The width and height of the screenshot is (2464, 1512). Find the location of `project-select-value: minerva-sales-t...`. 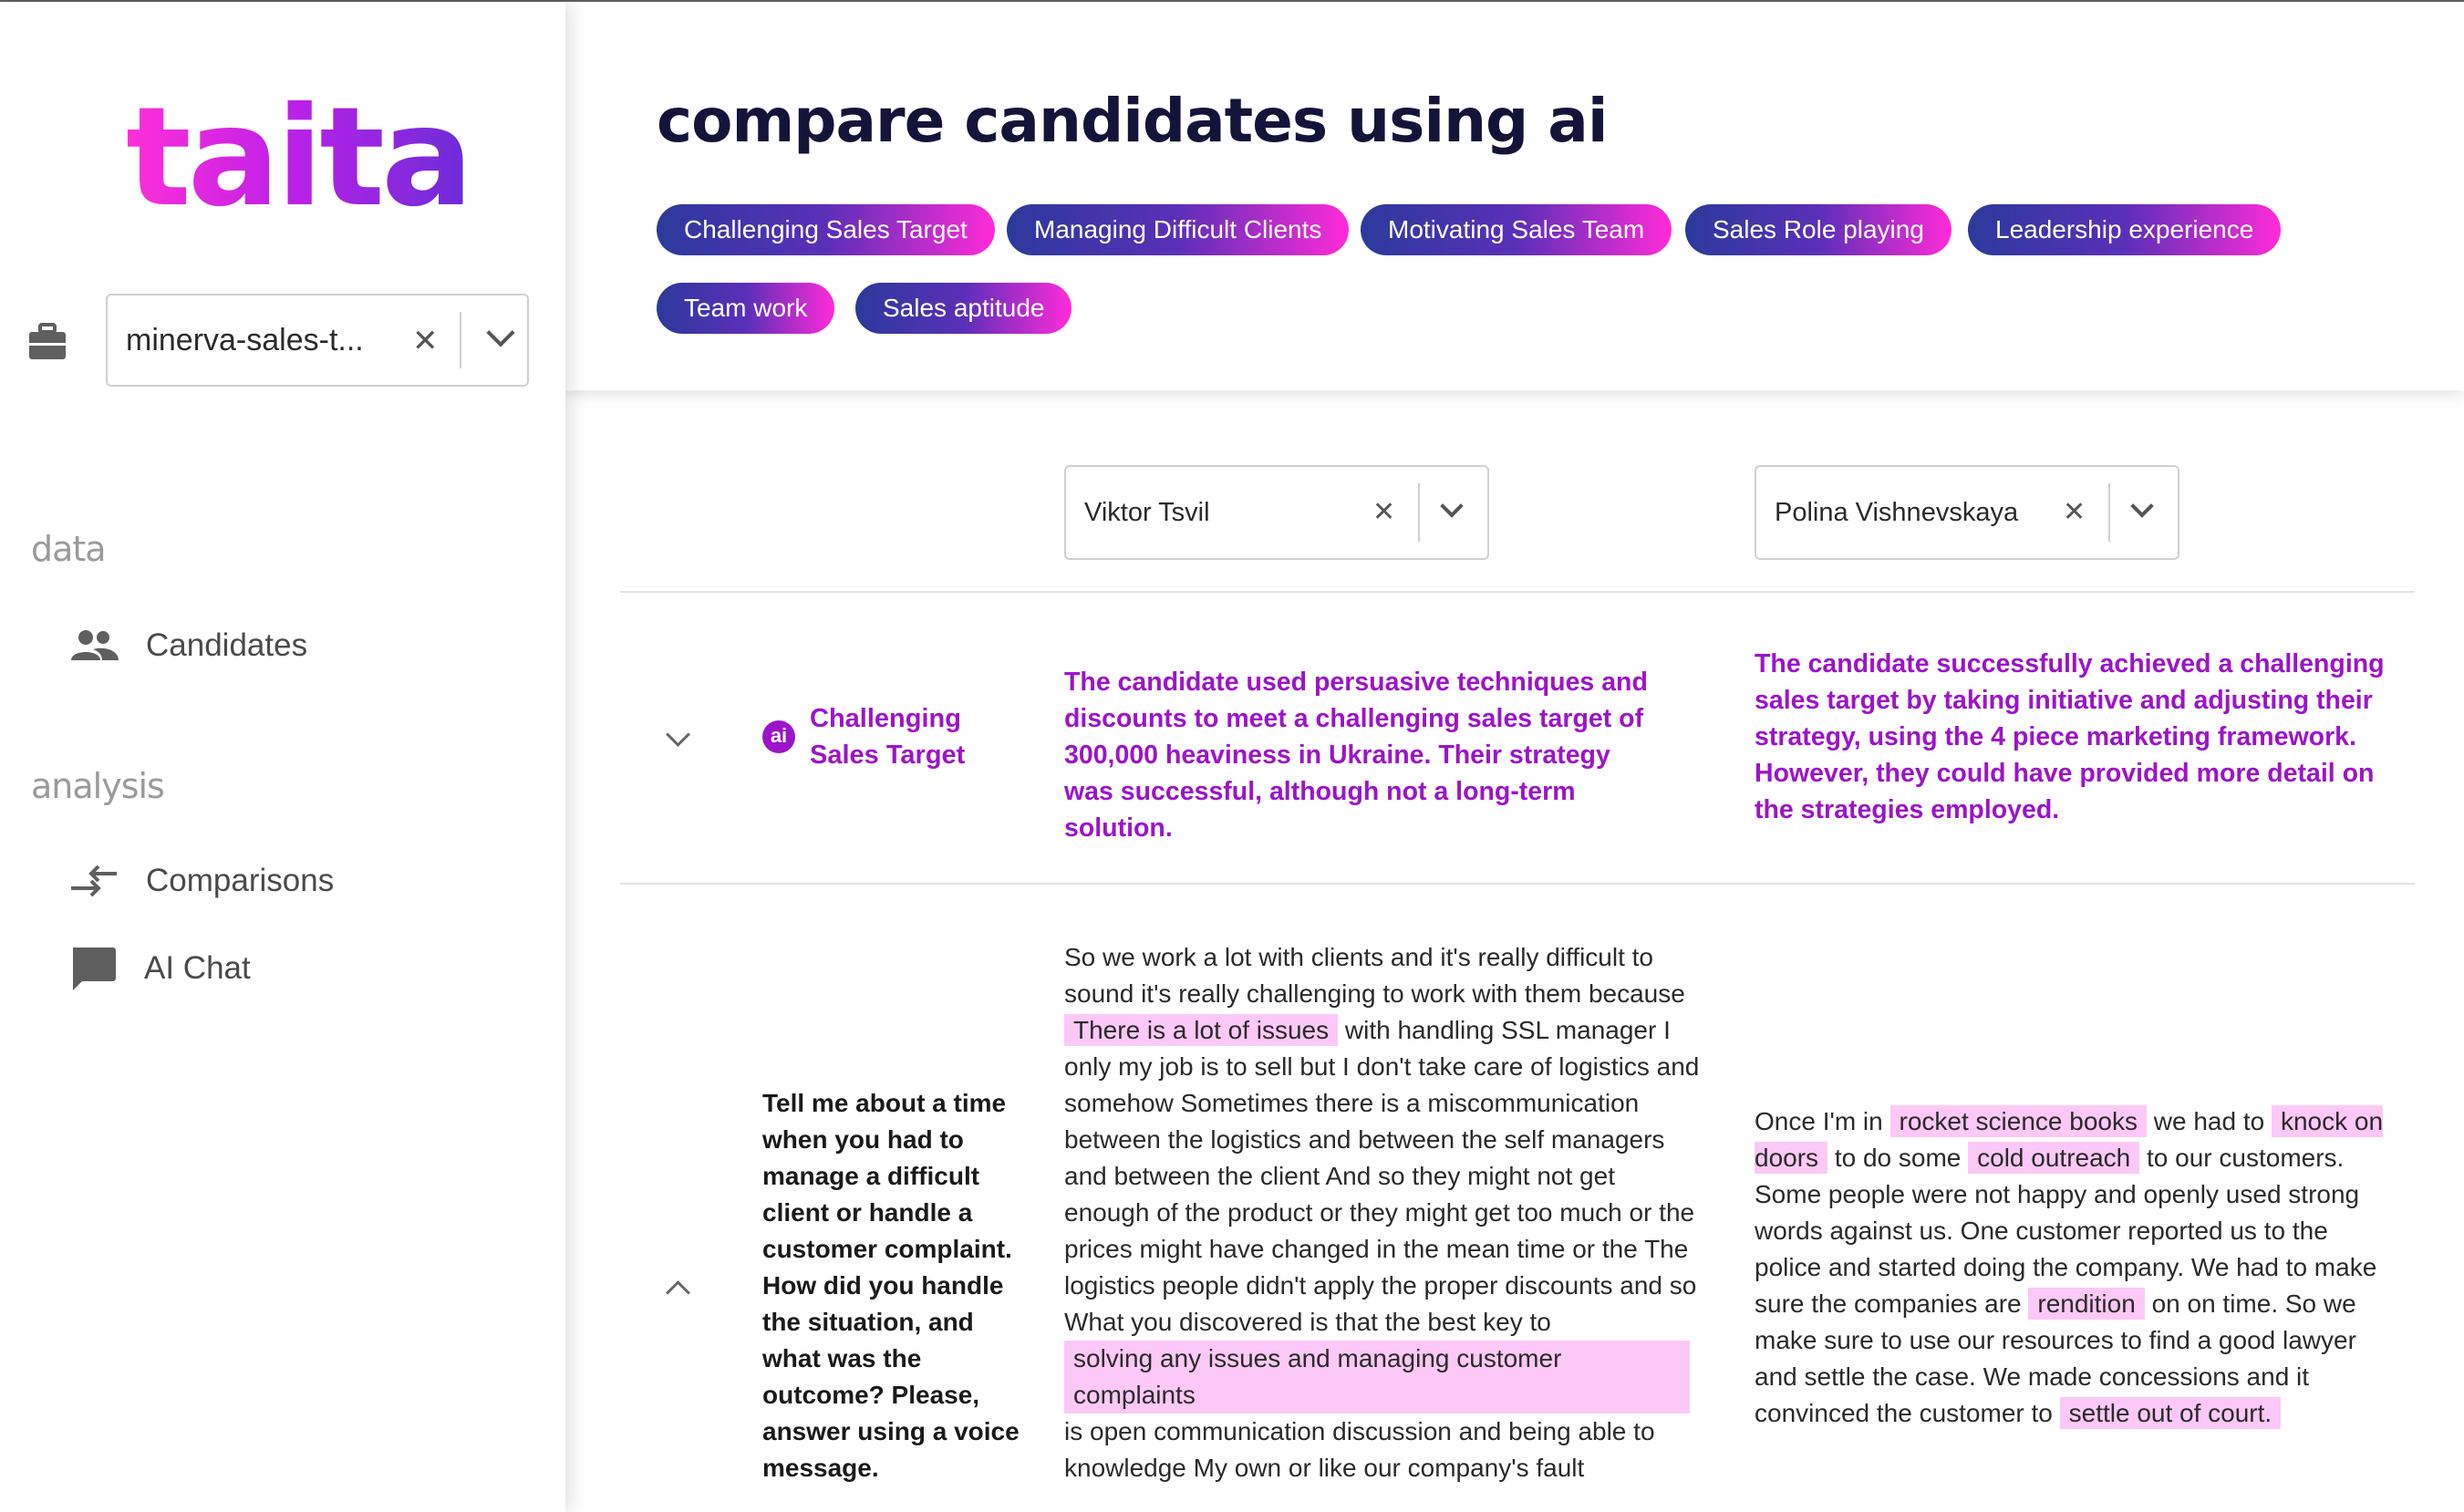

project-select-value: minerva-sales-t... is located at coordinates (245, 340).